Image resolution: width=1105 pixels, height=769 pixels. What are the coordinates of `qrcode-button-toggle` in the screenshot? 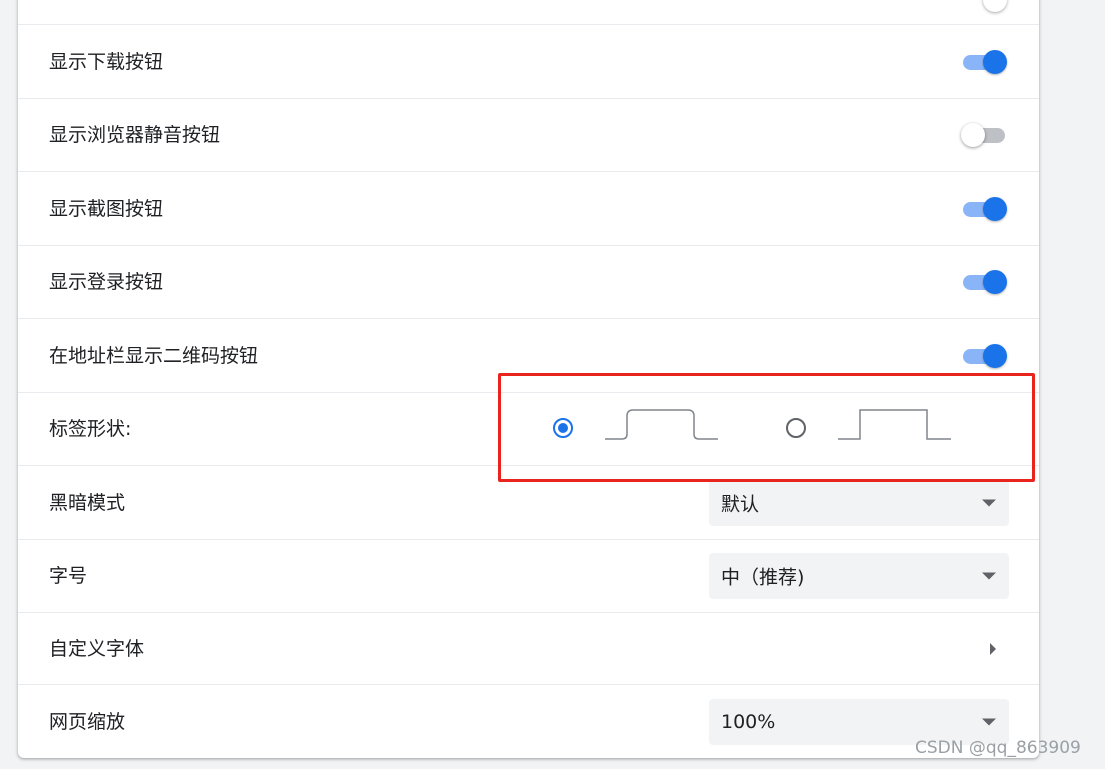 It's located at (985, 356).